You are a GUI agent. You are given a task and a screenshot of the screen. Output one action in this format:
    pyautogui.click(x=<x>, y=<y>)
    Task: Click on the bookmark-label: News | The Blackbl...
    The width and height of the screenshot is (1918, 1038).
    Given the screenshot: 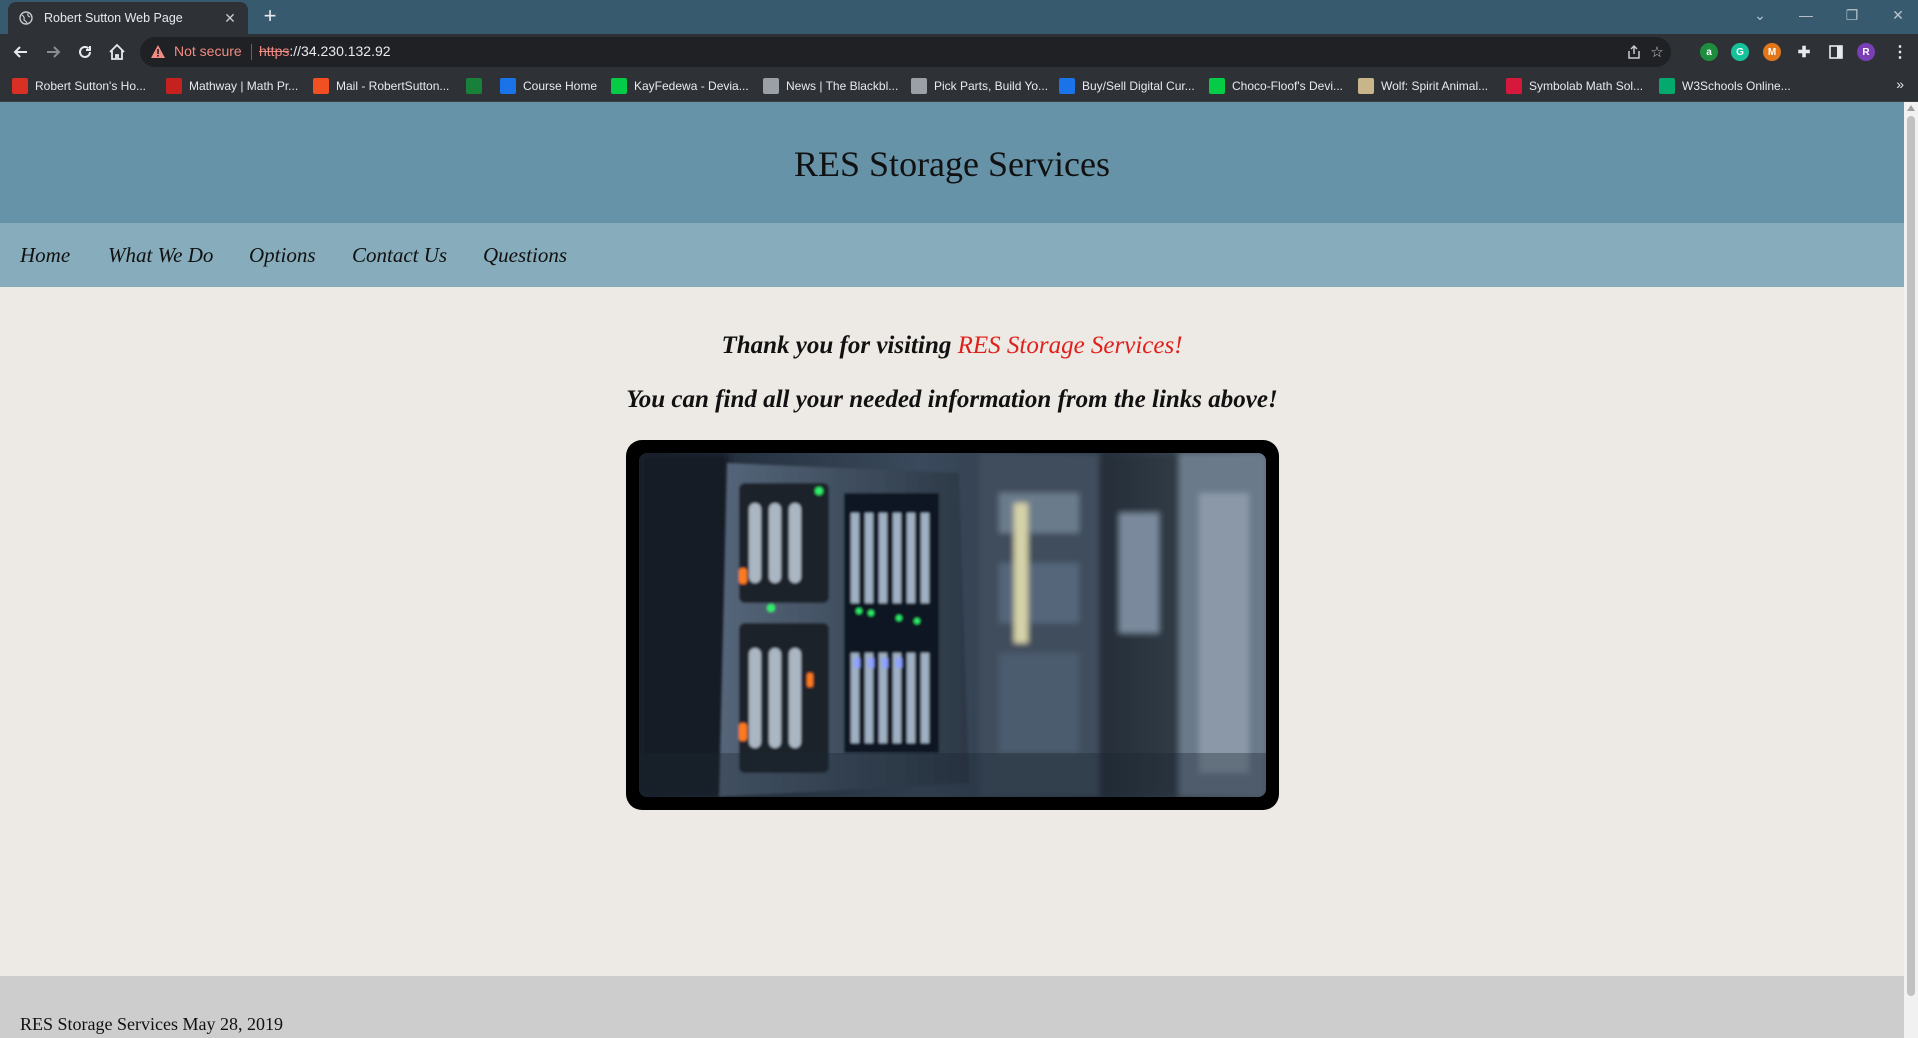 What is the action you would take?
    pyautogui.click(x=842, y=86)
    